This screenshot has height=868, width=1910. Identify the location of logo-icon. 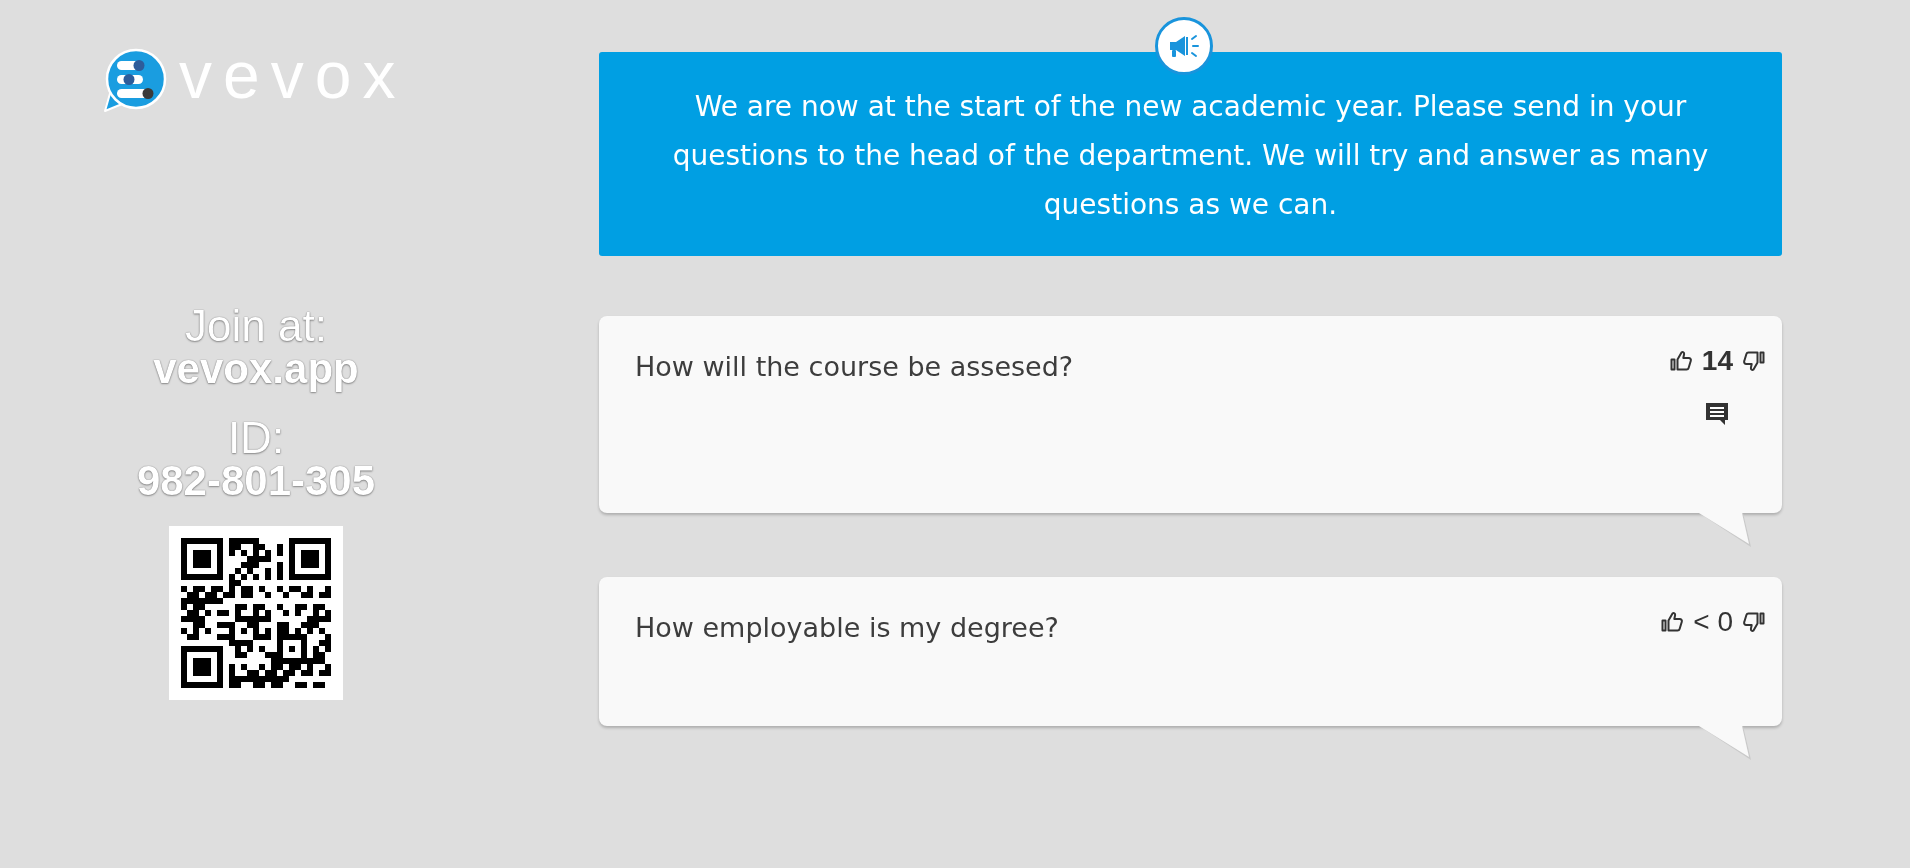
(135, 80).